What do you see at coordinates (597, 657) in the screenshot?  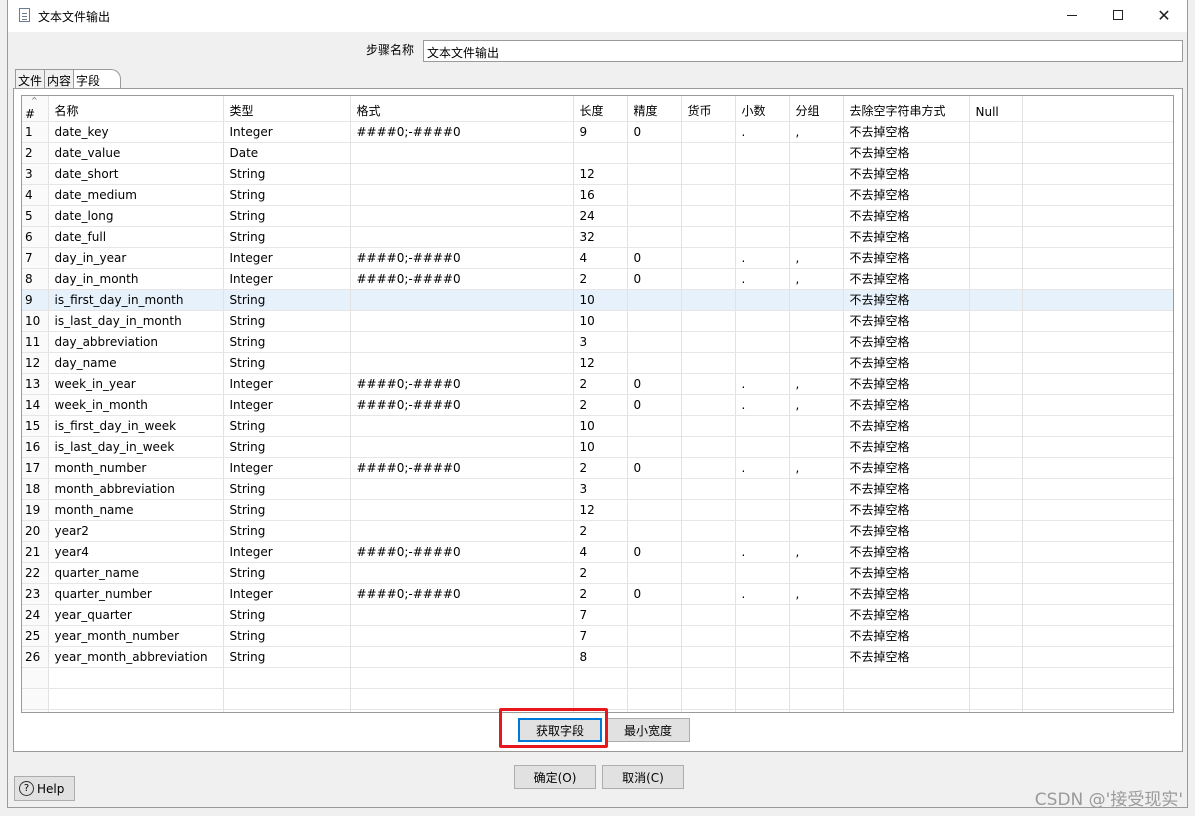 I see `table-row: 26 year_month_abbreviation String 8 不去掉空格` at bounding box center [597, 657].